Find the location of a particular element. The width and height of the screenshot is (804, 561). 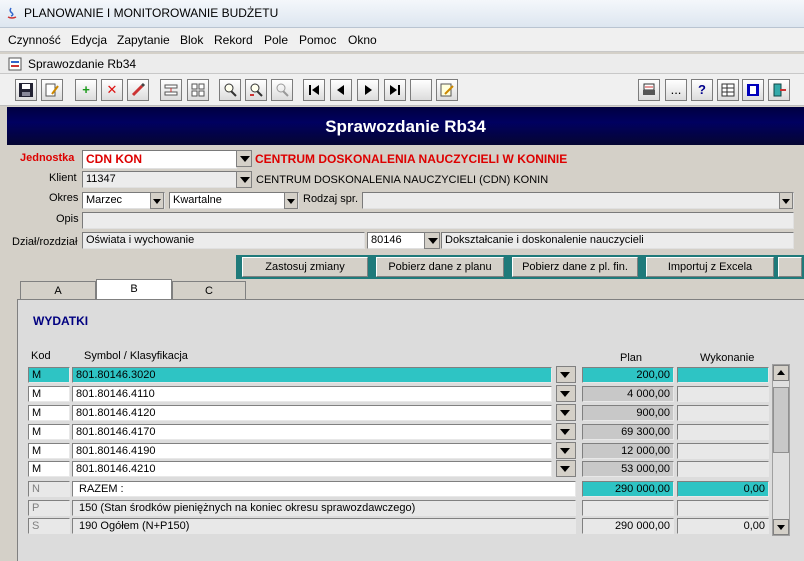

grid-icon is located at coordinates (198, 90).